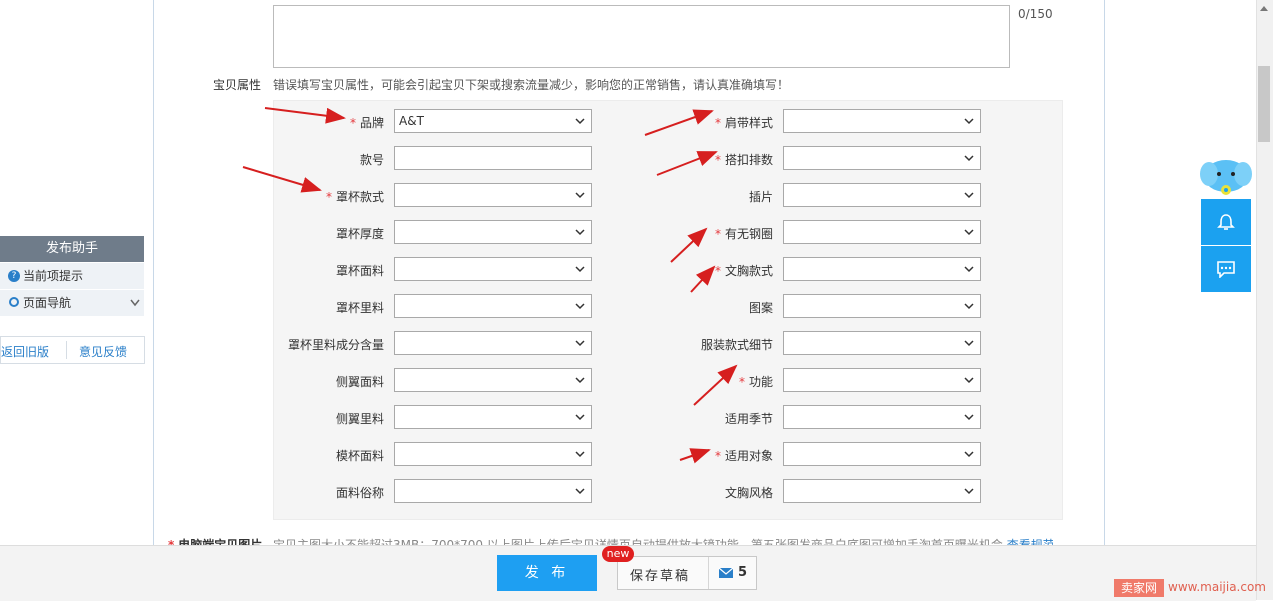 Image resolution: width=1273 pixels, height=601 pixels. I want to click on arrow-hook-rows, so click(687, 163).